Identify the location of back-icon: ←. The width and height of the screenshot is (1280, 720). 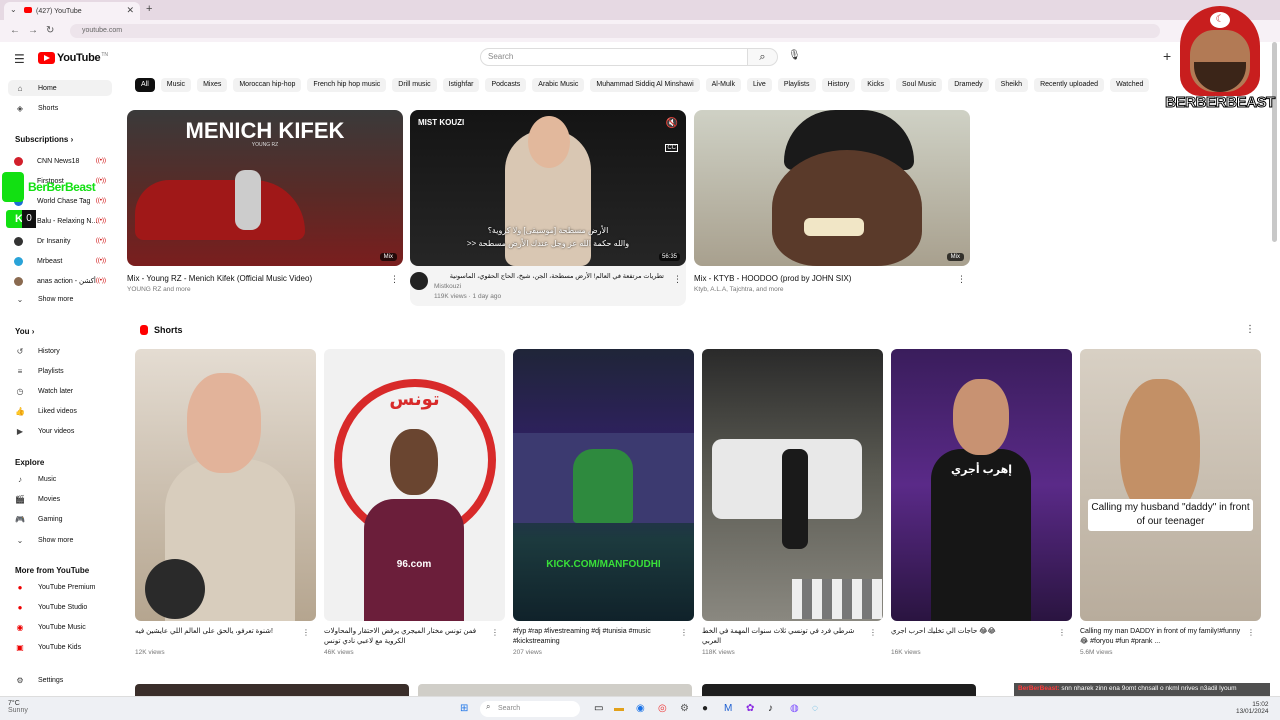
(15, 30).